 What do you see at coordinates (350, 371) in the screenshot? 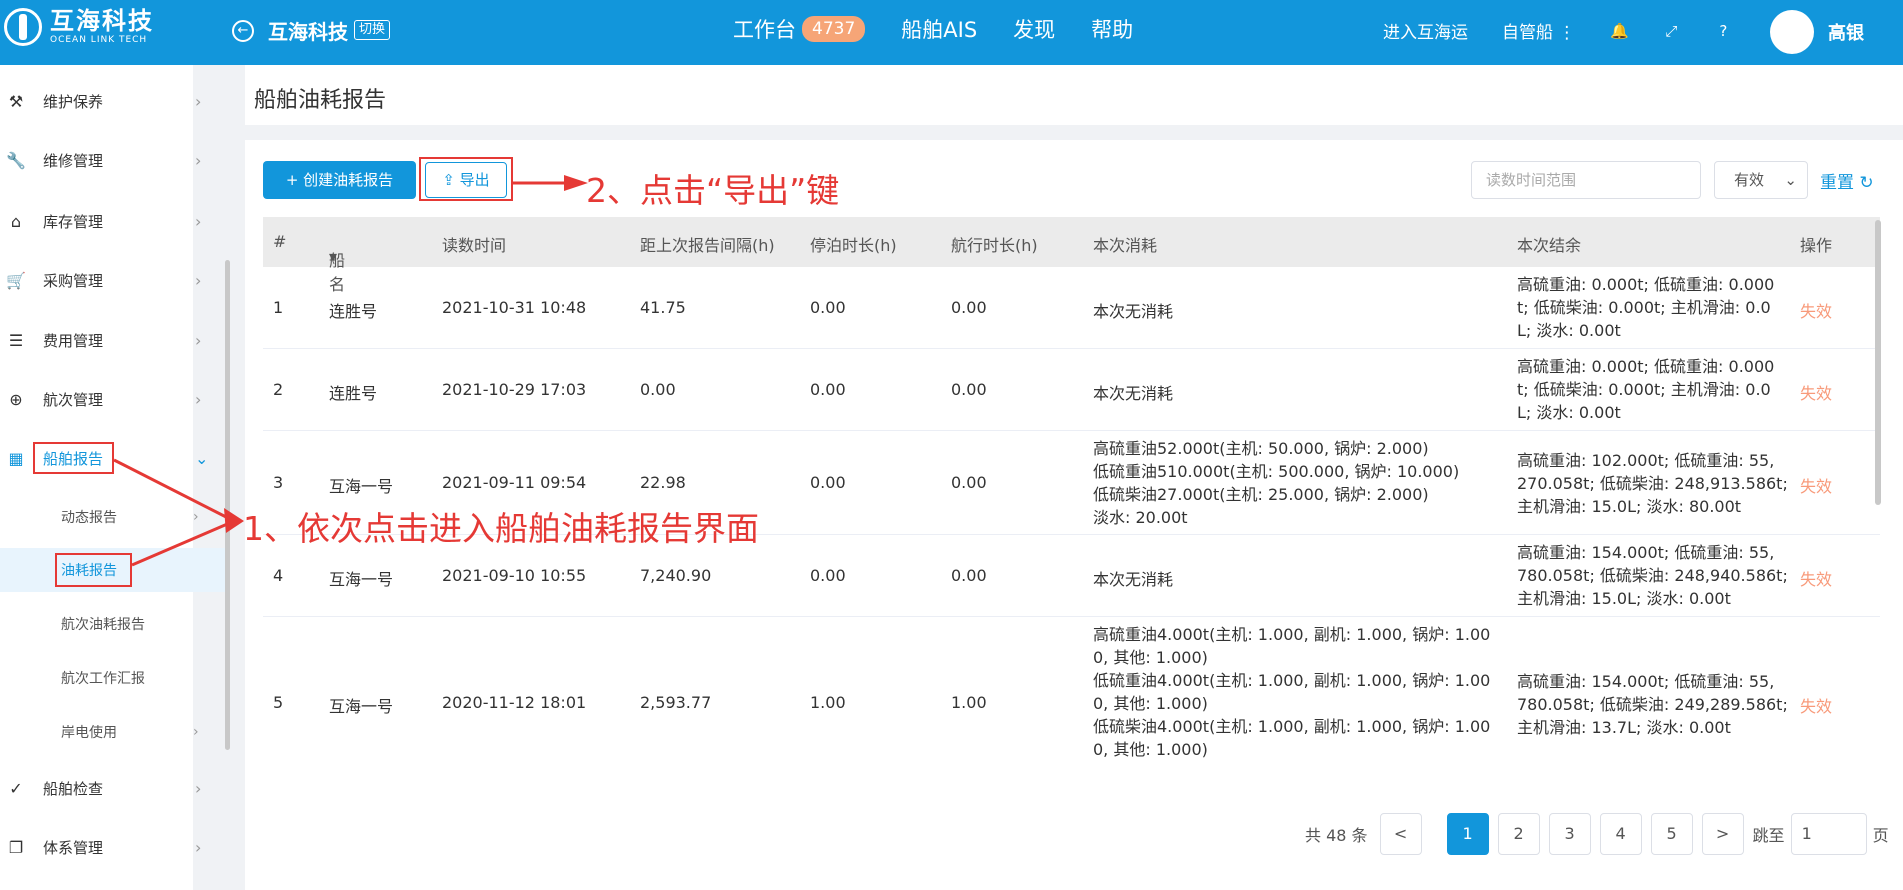
I see `annotation-arrows` at bounding box center [350, 371].